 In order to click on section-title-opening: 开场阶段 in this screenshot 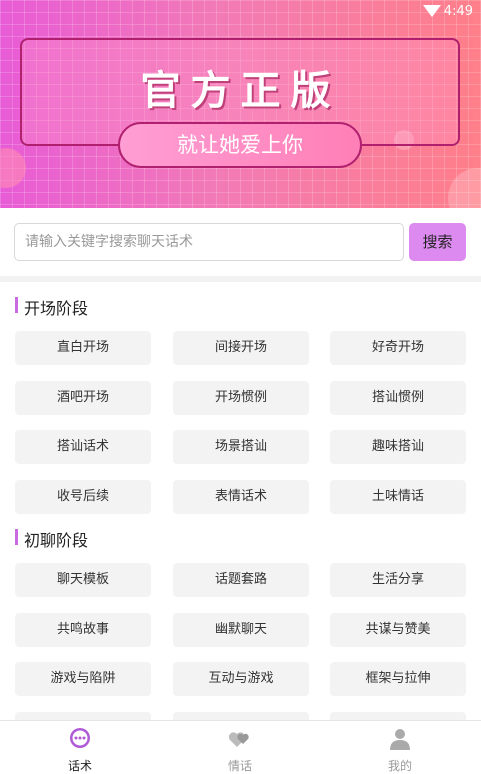, I will do `click(56, 308)`.